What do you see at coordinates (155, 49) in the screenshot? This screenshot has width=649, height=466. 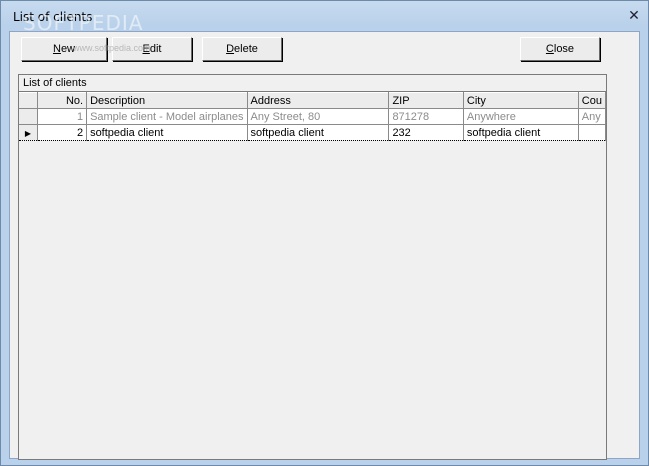 I see `edit-button-label: dit` at bounding box center [155, 49].